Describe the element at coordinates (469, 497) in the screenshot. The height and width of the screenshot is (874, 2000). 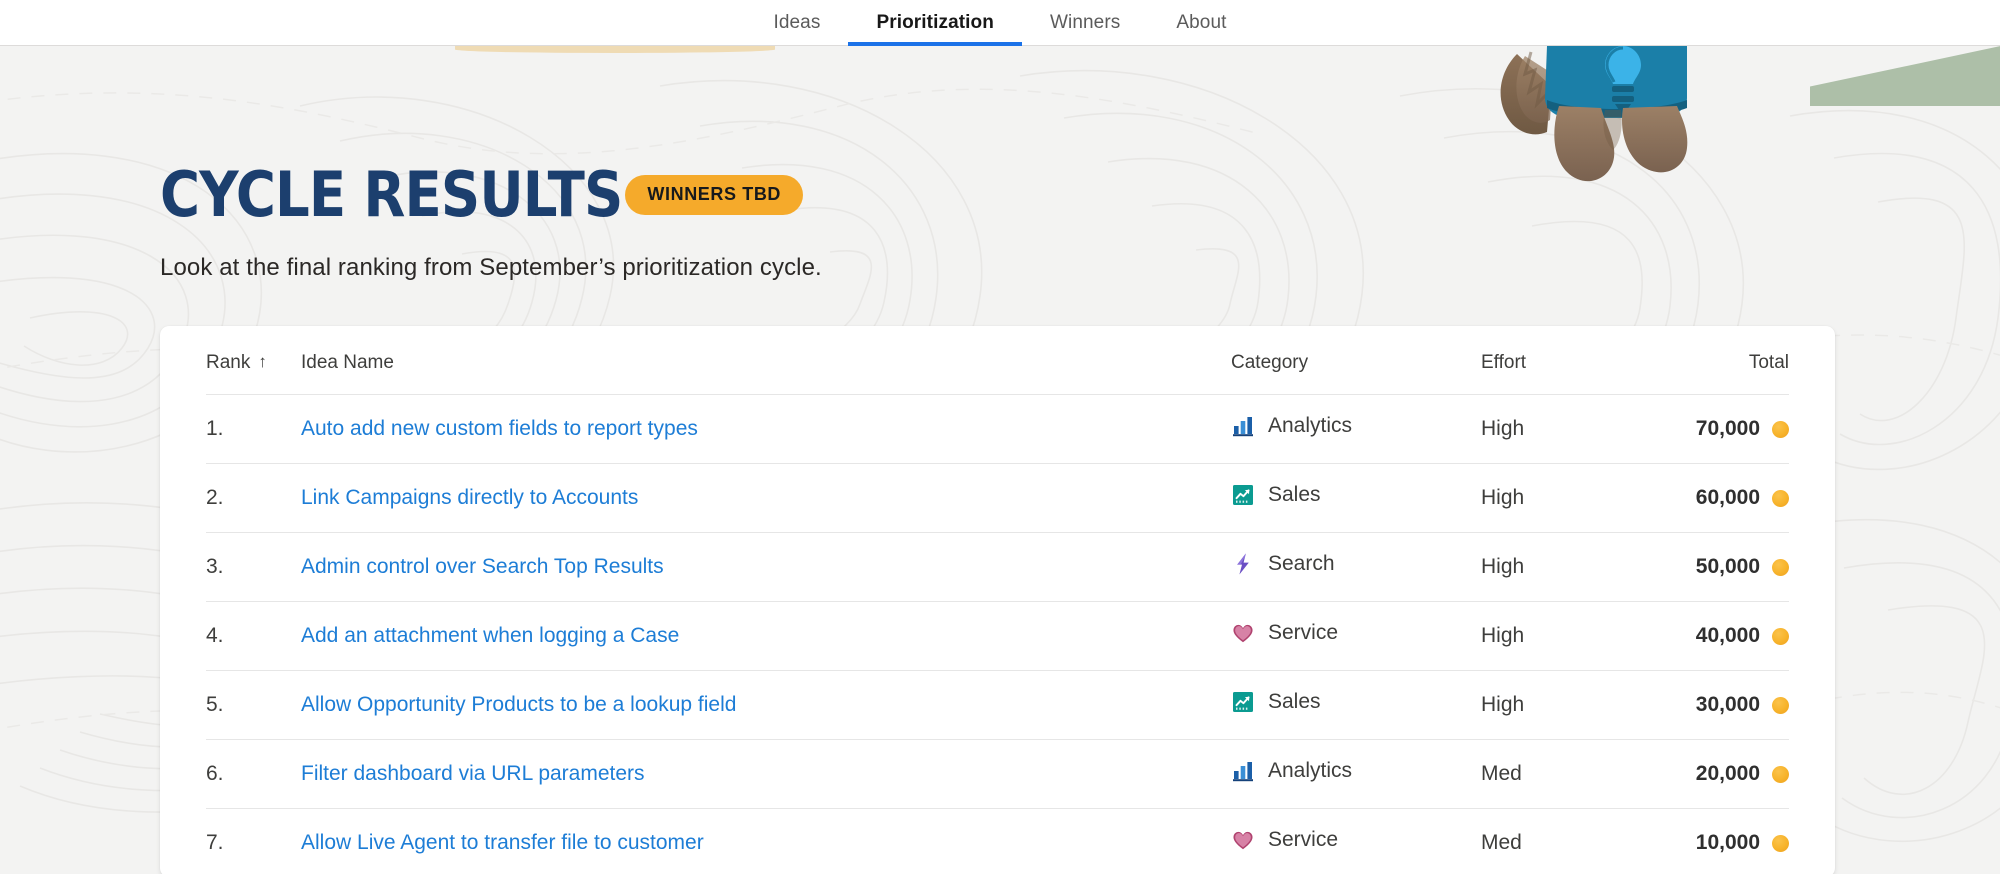
I see `idea-link: Link Campaigns directly to Accounts` at that location.